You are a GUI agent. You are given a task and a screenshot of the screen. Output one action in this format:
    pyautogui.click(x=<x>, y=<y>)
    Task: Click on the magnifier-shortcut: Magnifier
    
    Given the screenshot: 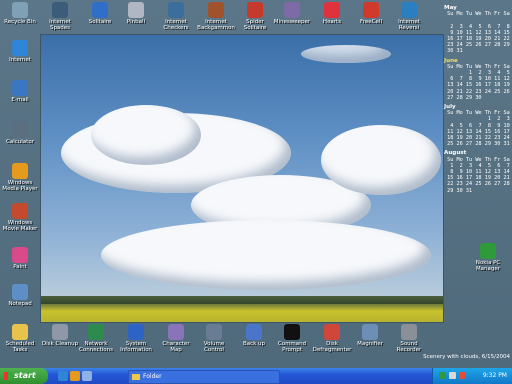 What is the action you would take?
    pyautogui.click(x=370, y=335)
    